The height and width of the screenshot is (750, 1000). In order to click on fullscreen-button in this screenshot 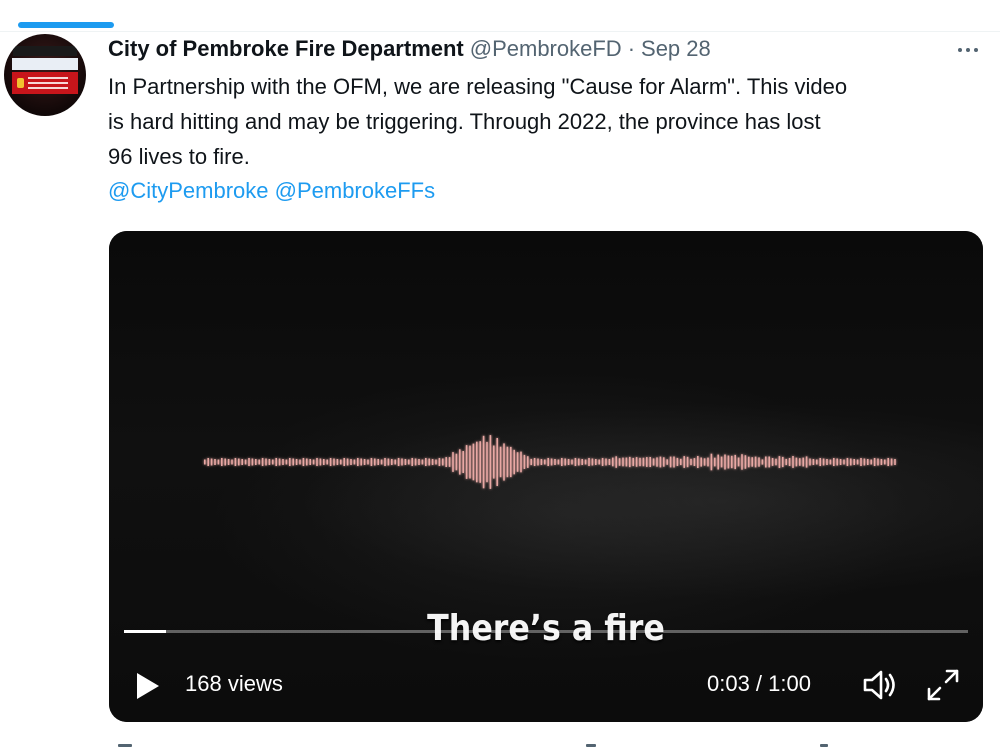, I will do `click(943, 685)`.